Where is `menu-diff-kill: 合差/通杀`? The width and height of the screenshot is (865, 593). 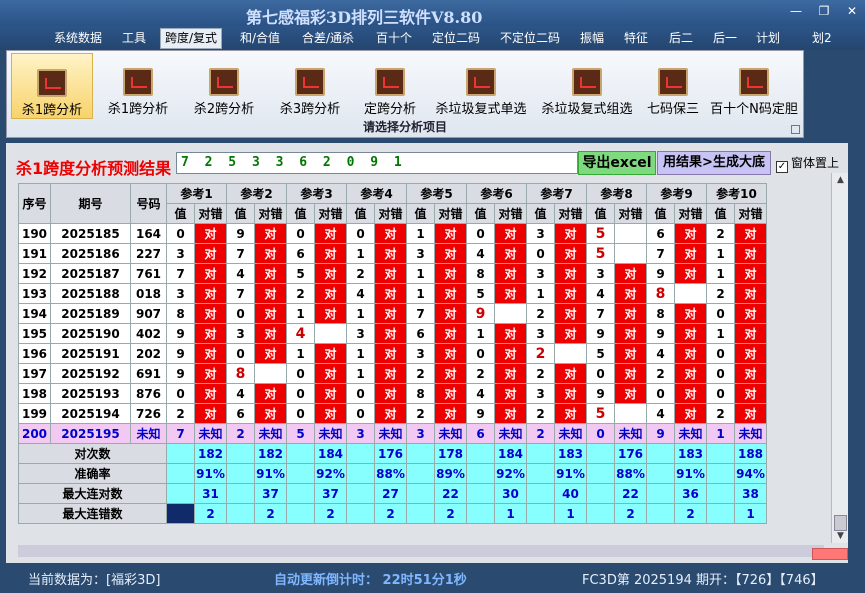
menu-diff-kill: 合差/通杀 is located at coordinates (328, 38).